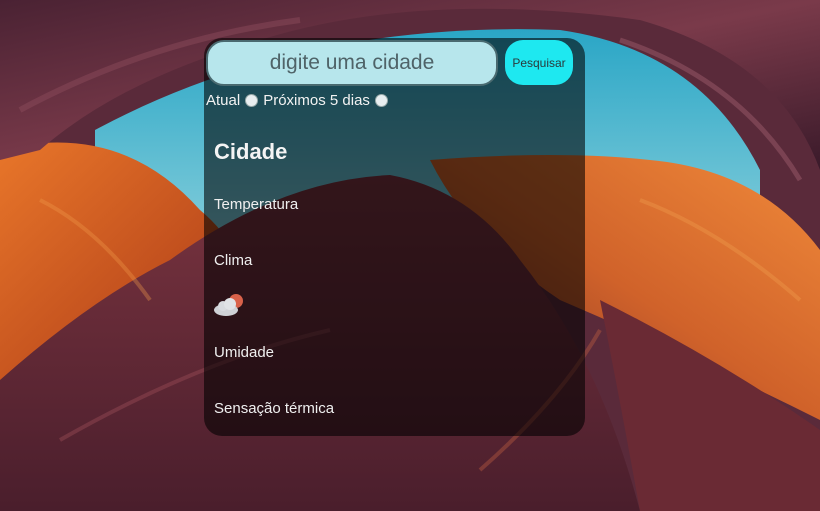 The height and width of the screenshot is (511, 820). I want to click on humidity-label: Umidade, so click(244, 352).